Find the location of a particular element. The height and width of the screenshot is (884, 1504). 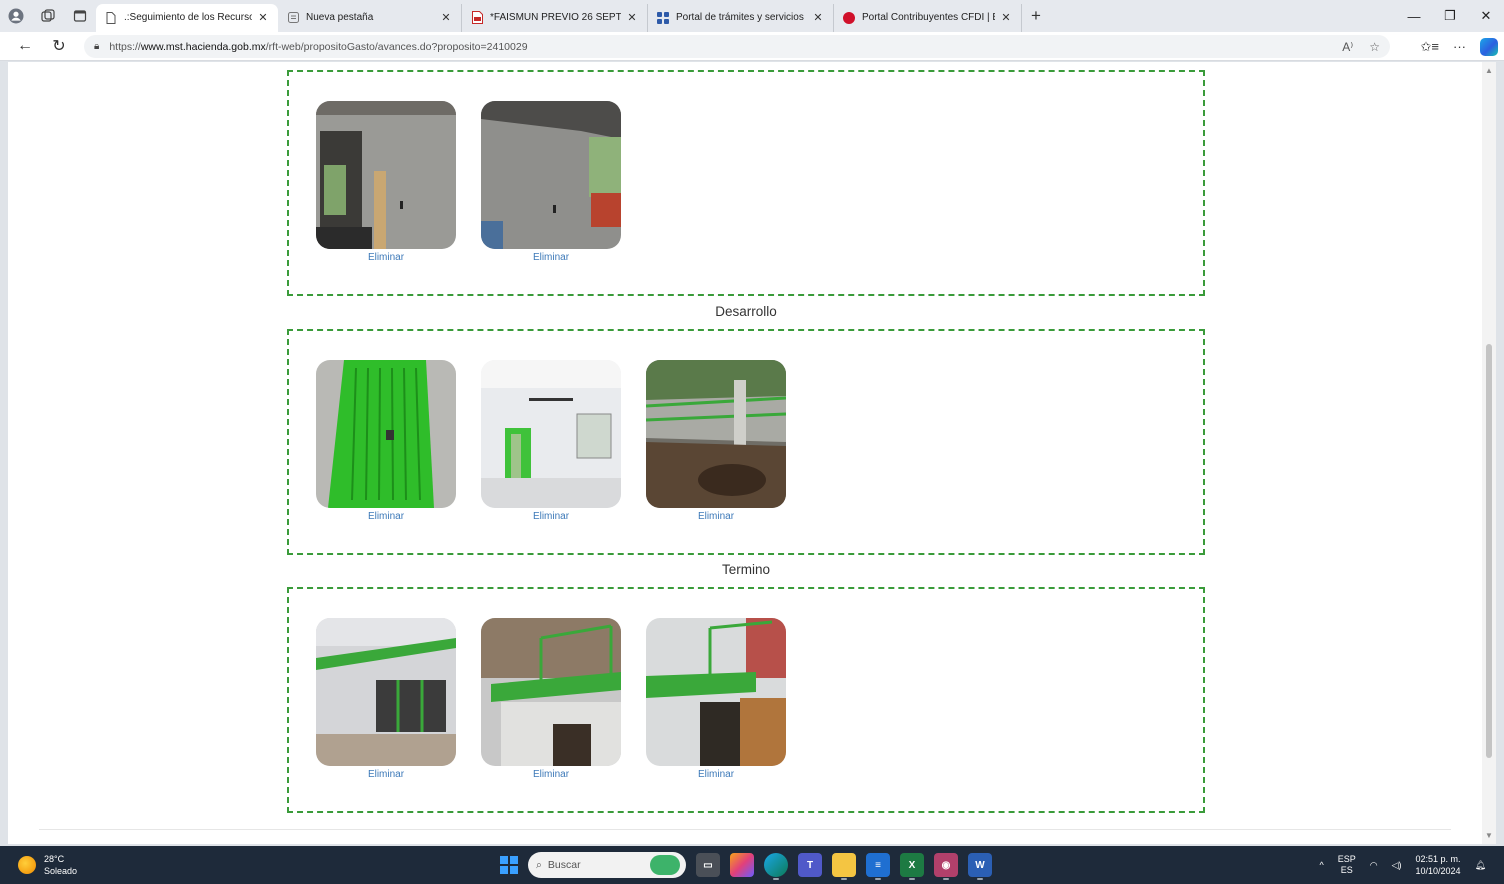

reload-button: ↻ is located at coordinates (59, 46).